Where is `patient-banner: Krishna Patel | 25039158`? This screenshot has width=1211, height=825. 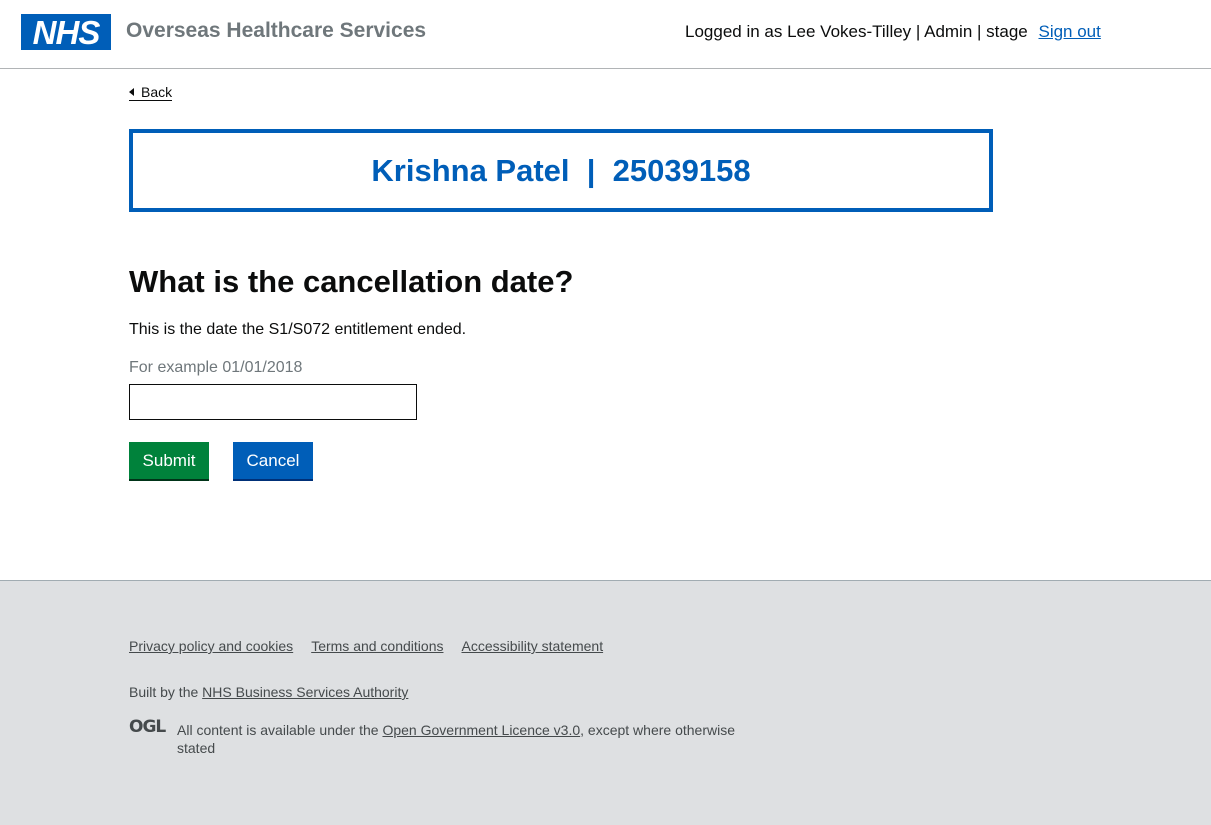 patient-banner: Krishna Patel | 25039158 is located at coordinates (561, 170).